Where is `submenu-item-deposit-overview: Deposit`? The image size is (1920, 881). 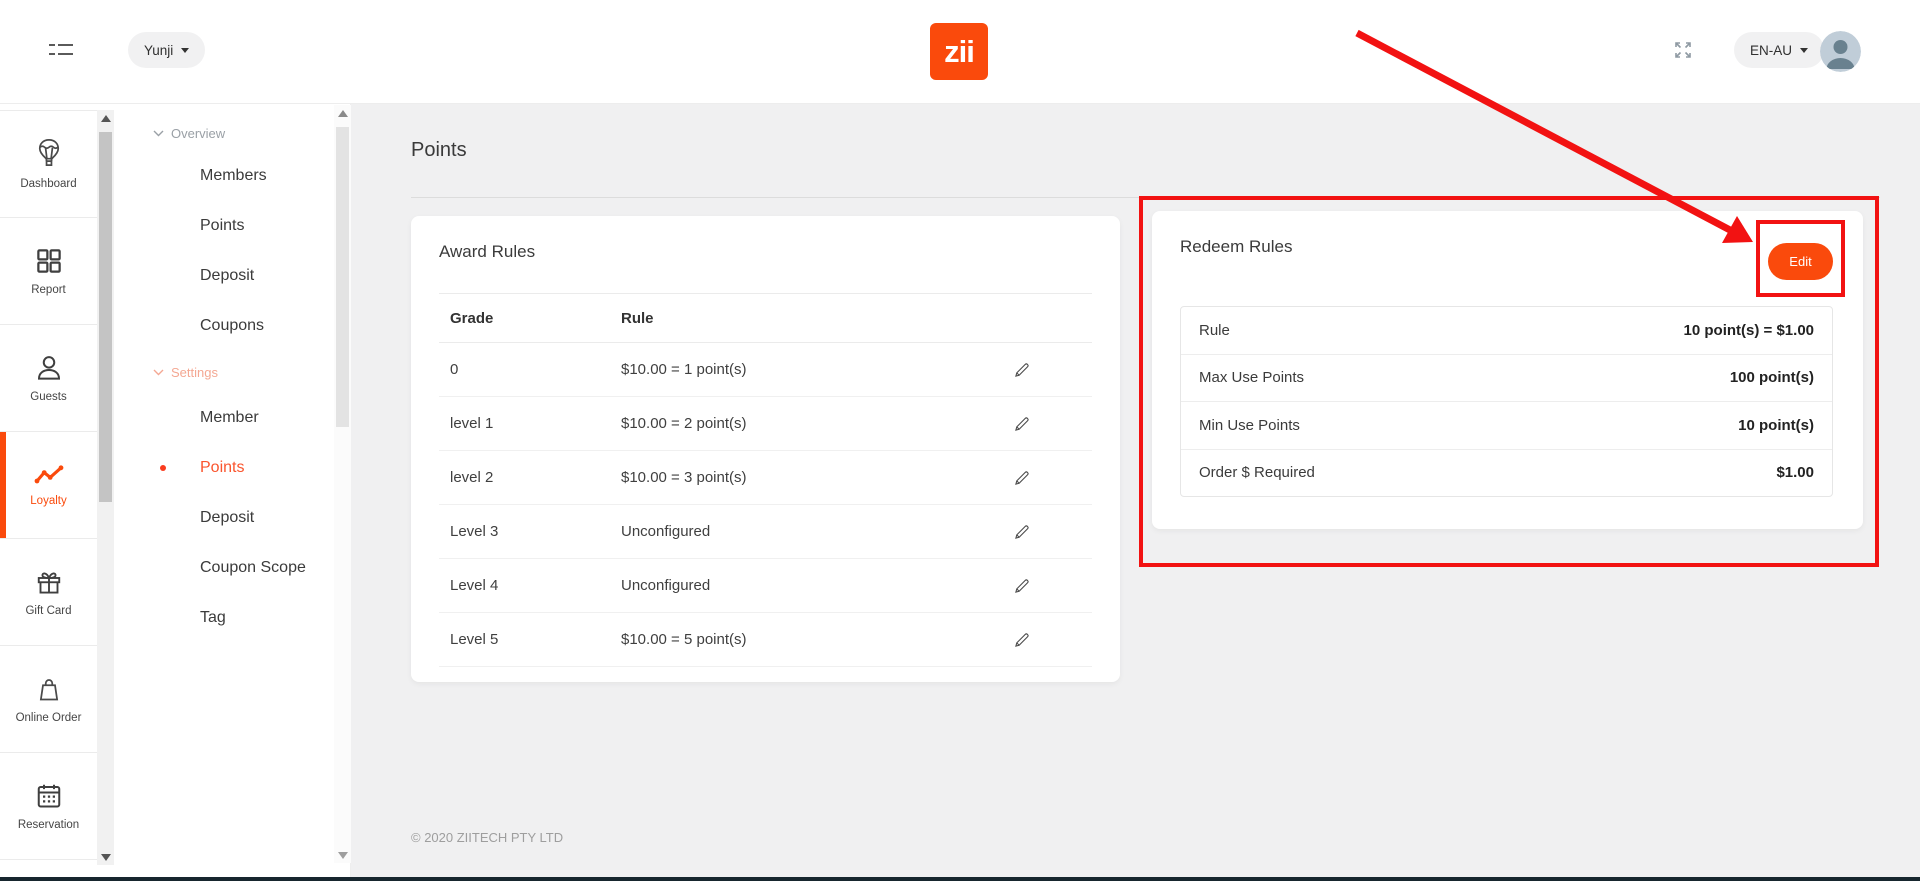 submenu-item-deposit-overview: Deposit is located at coordinates (232, 276).